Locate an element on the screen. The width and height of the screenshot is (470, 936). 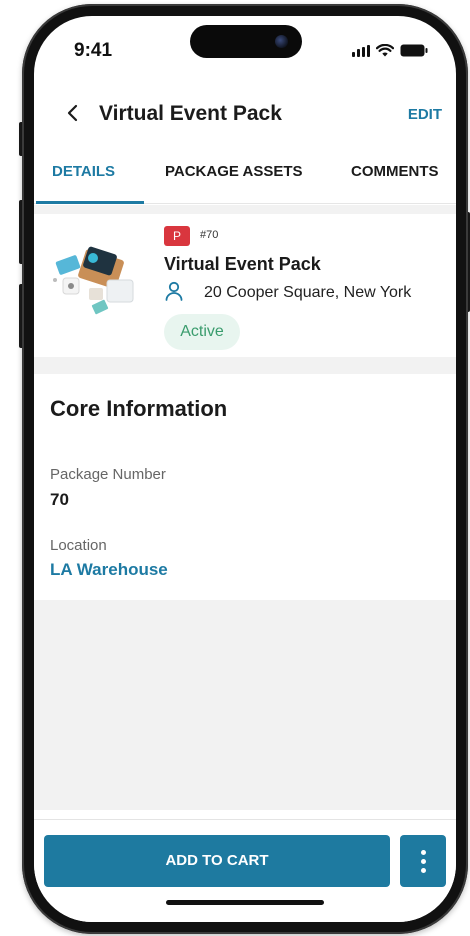
bottom-action-bar: ADD TO CART is located at coordinates (245, 870).